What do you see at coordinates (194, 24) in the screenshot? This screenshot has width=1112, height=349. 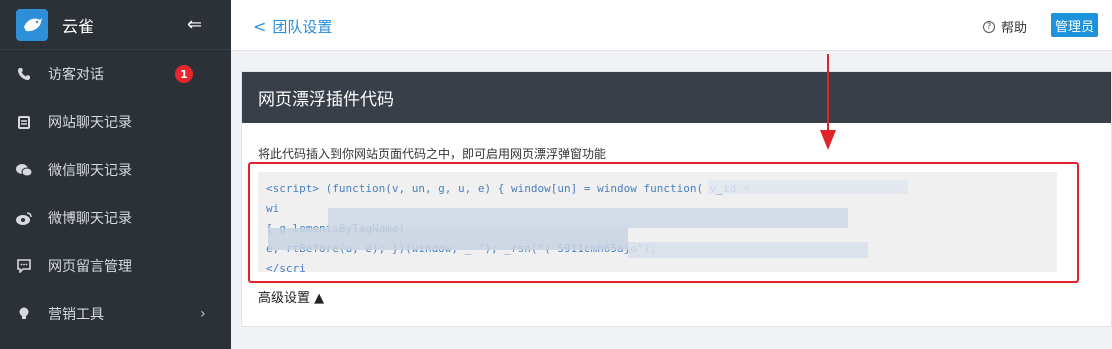 I see `collapse-sidebar-icon: ⇐` at bounding box center [194, 24].